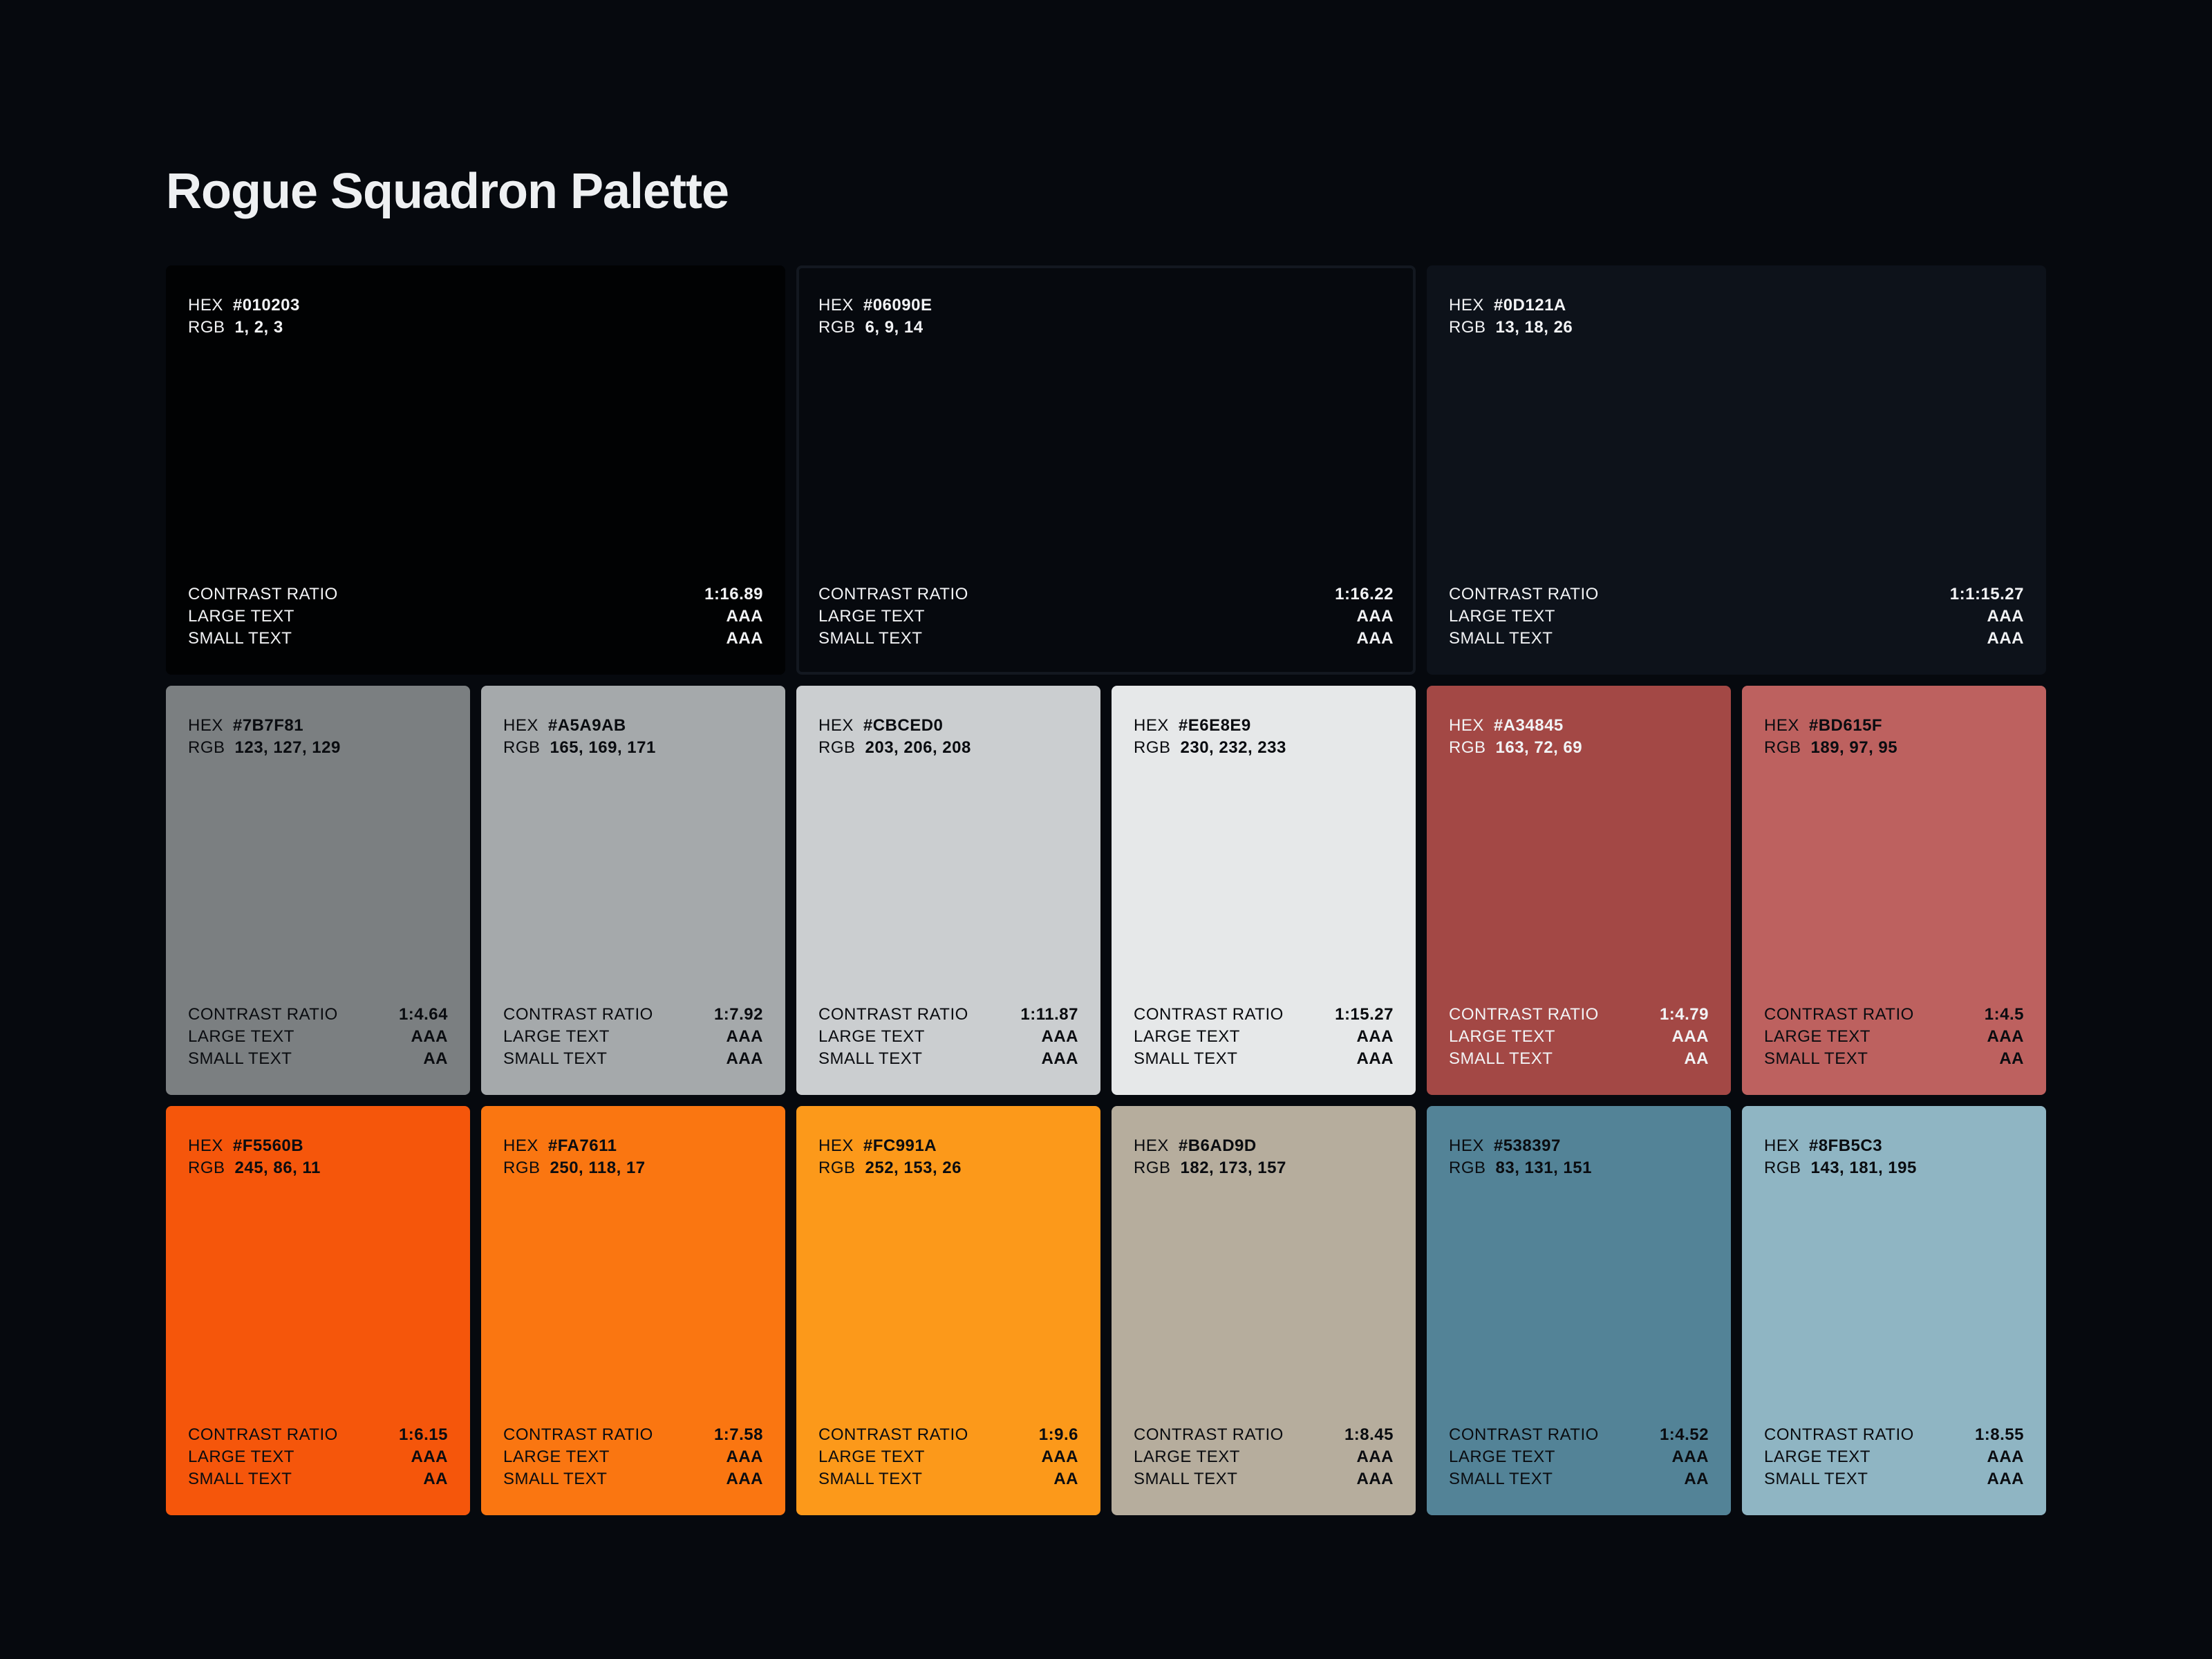 This screenshot has width=2212, height=1659. What do you see at coordinates (475, 595) in the screenshot?
I see `contrast-ratio-line: CONTRAST RATIO 1:16.89` at bounding box center [475, 595].